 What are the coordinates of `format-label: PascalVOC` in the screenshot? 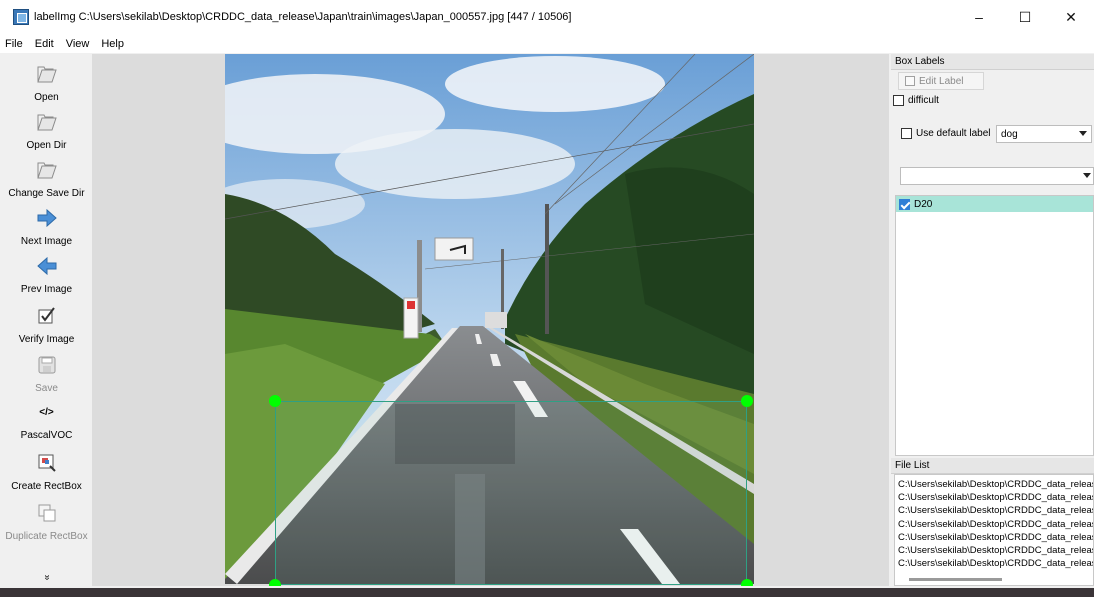 It's located at (46, 435).